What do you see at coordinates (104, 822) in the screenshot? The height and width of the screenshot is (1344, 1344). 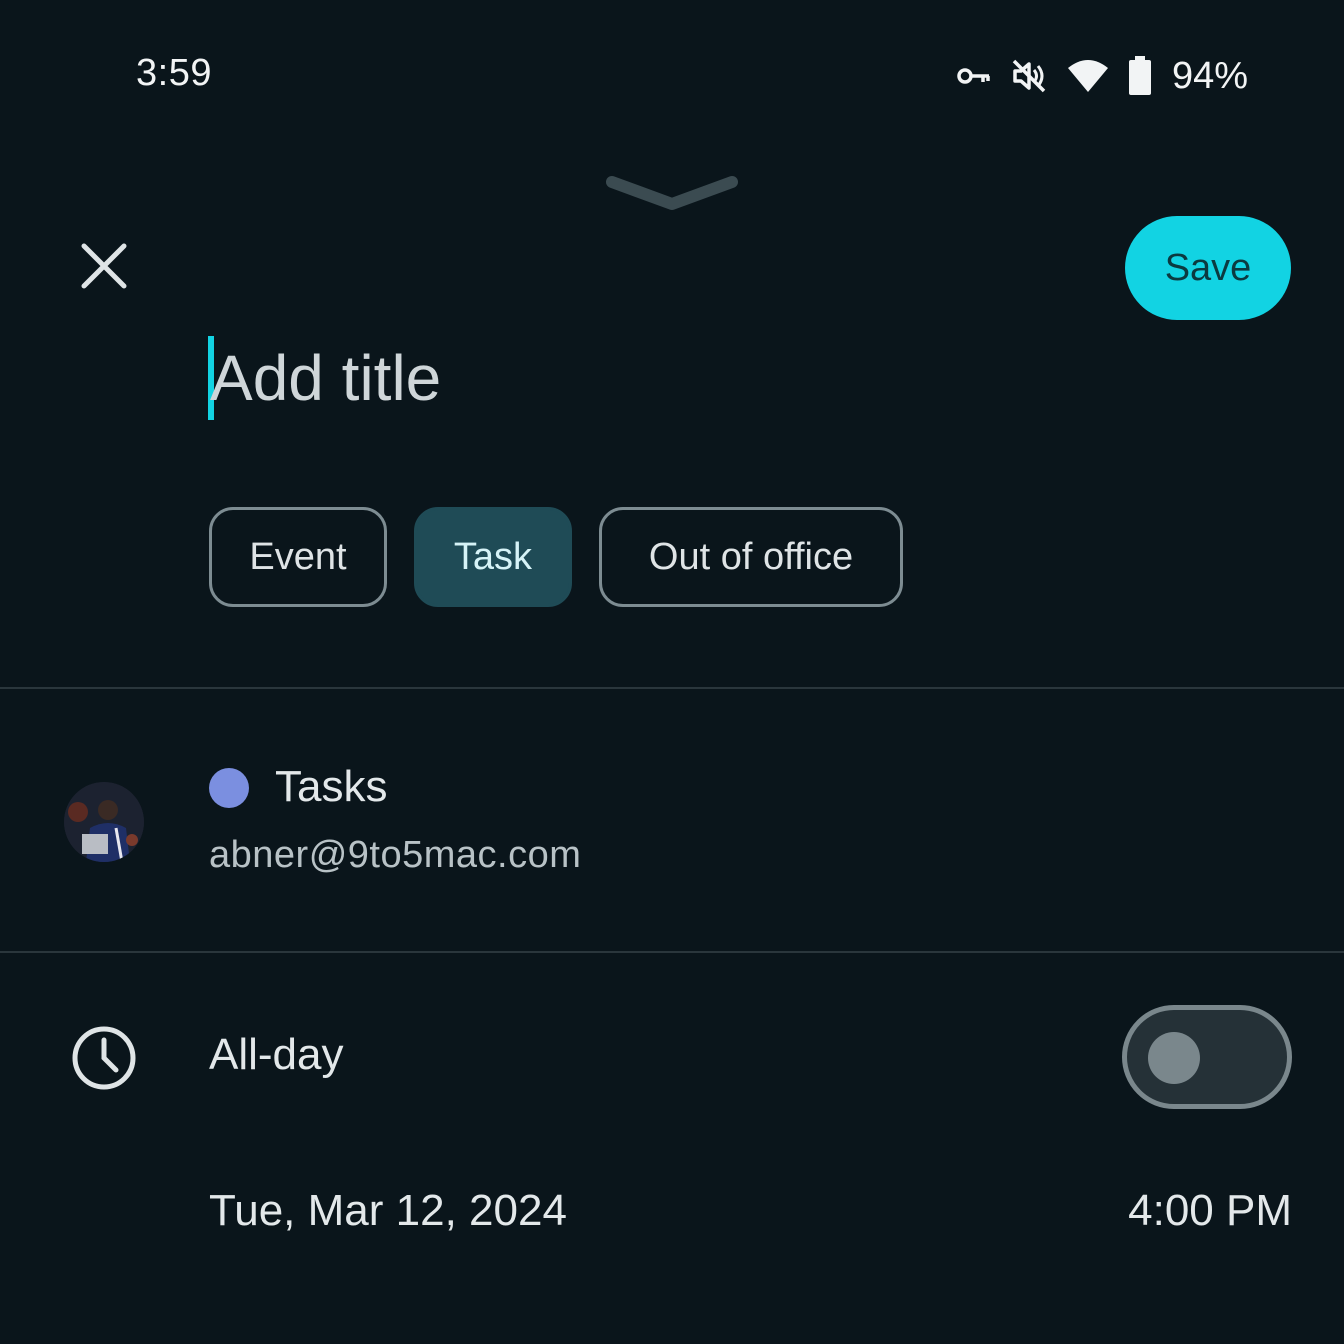 I see `avatar` at bounding box center [104, 822].